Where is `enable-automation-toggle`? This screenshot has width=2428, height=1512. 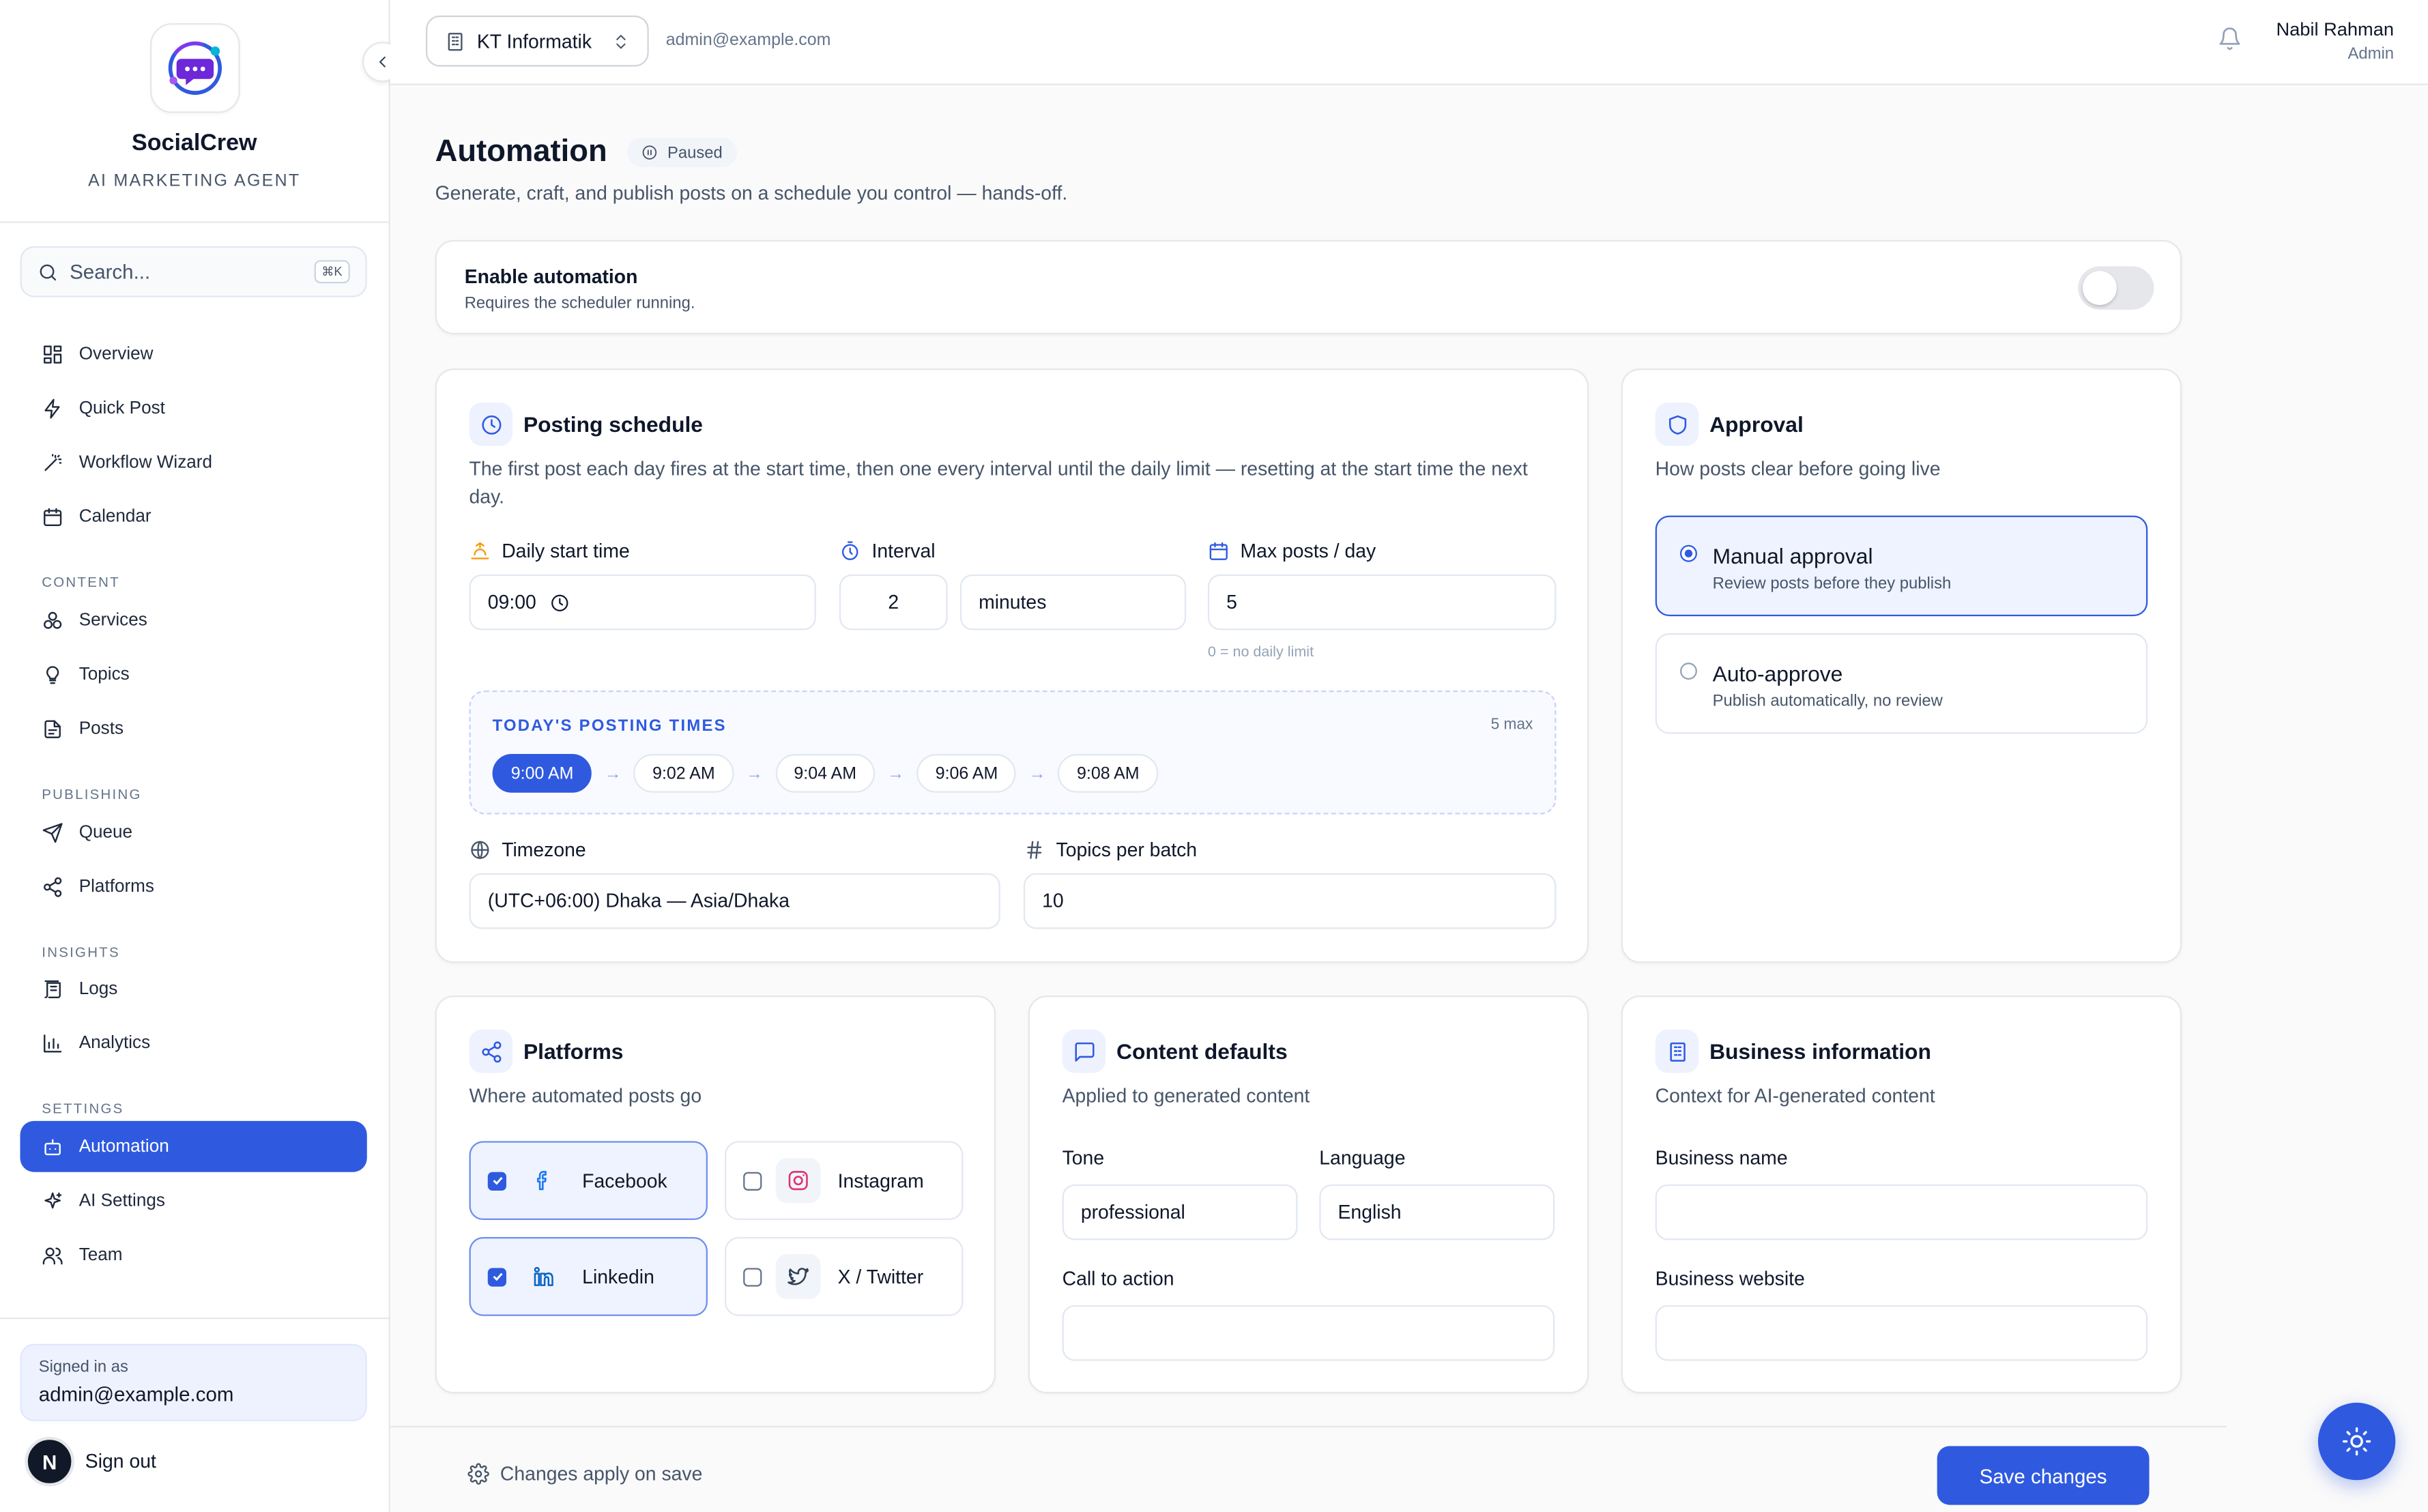
enable-automation-toggle is located at coordinates (2116, 288).